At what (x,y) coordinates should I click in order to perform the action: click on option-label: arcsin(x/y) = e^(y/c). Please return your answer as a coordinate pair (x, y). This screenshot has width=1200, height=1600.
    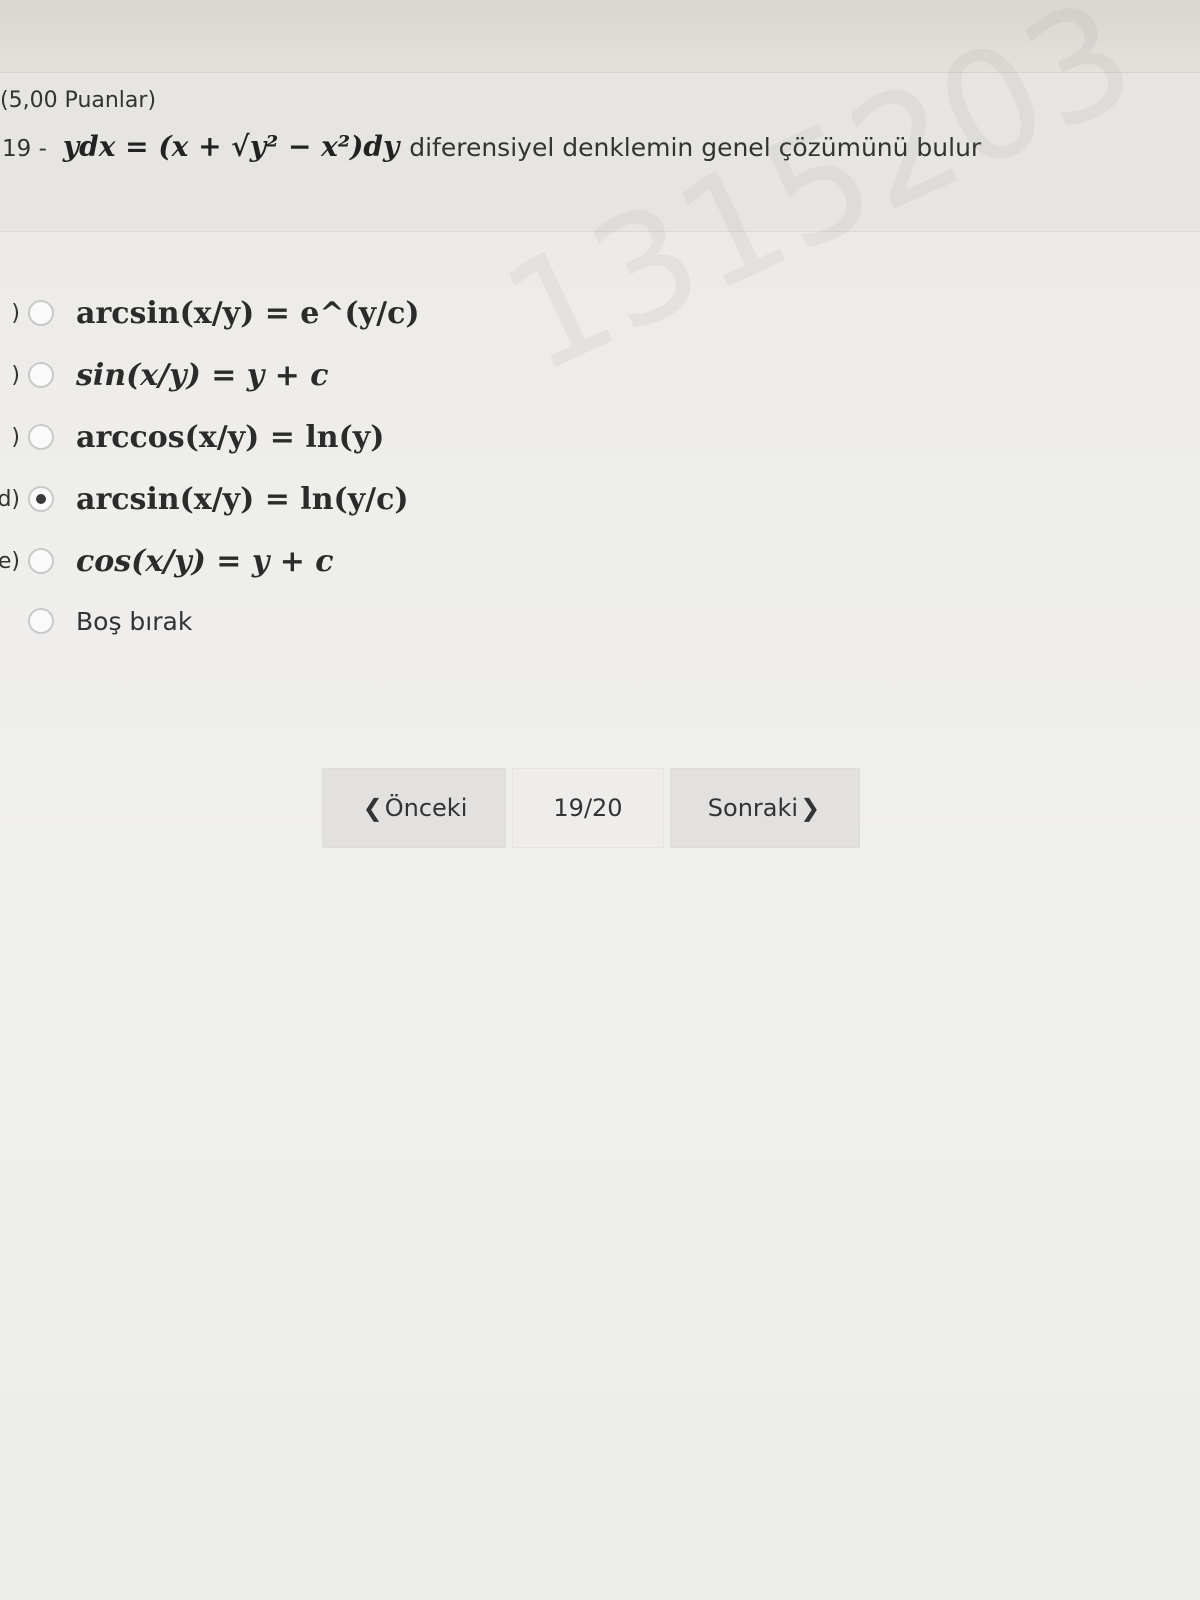
    Looking at the image, I should click on (248, 313).